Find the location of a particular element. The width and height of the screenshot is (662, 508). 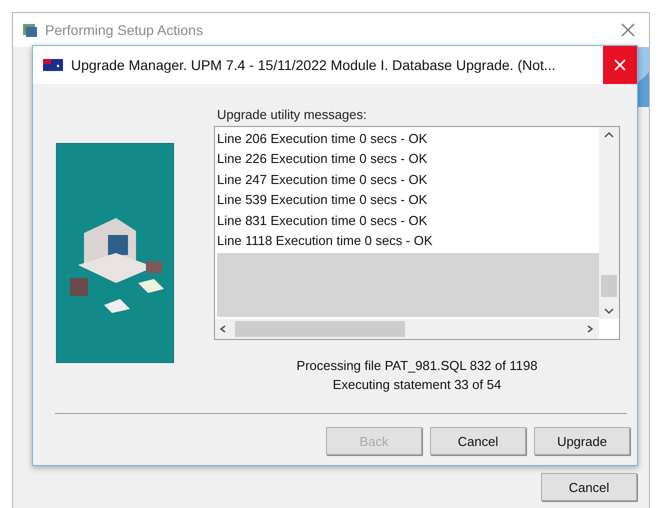

dialog-button: Cancel is located at coordinates (478, 441).